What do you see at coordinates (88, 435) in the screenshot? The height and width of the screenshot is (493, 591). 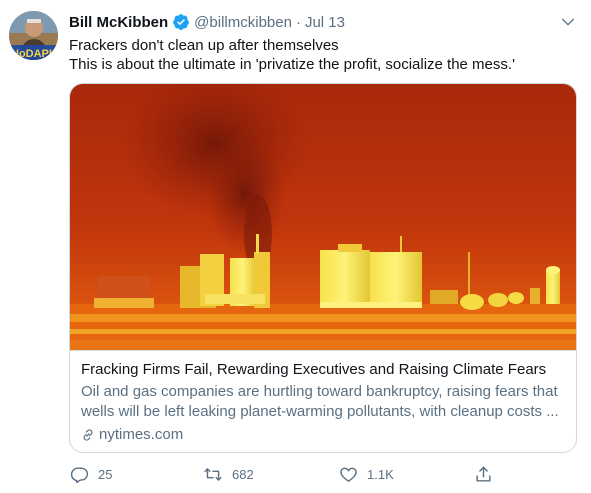 I see `link-icon` at bounding box center [88, 435].